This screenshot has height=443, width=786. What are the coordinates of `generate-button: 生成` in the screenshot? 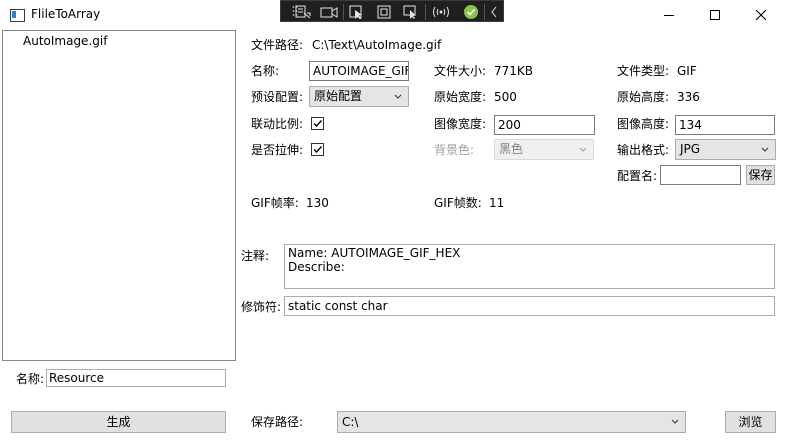 It's located at (118, 422).